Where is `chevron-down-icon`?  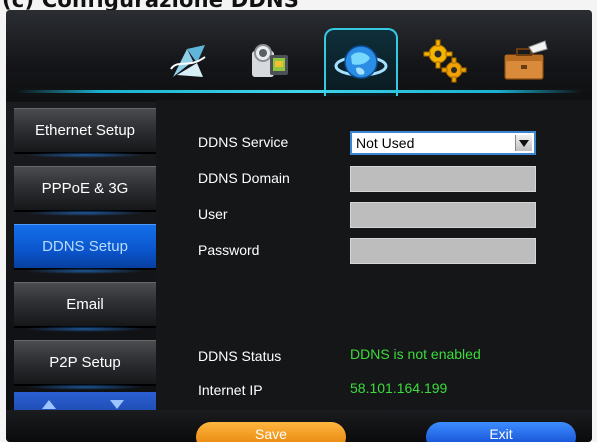
chevron-down-icon is located at coordinates (523, 143).